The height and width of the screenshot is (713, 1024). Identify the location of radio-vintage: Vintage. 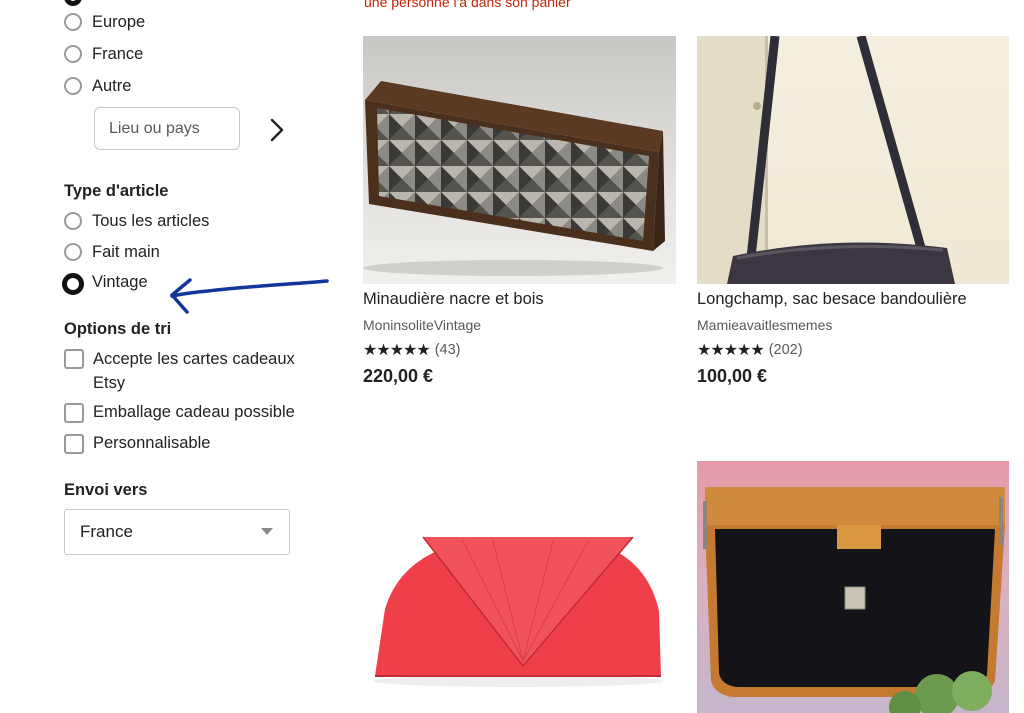
(105, 284).